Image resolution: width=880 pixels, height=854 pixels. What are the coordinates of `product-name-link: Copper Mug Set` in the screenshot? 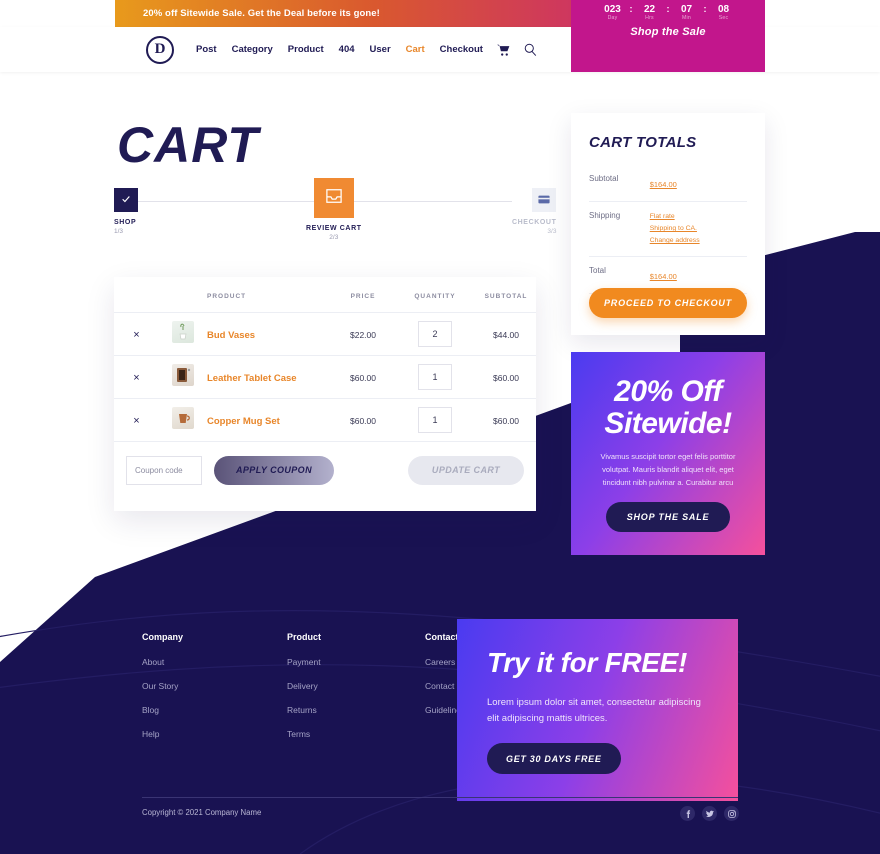 It's located at (243, 421).